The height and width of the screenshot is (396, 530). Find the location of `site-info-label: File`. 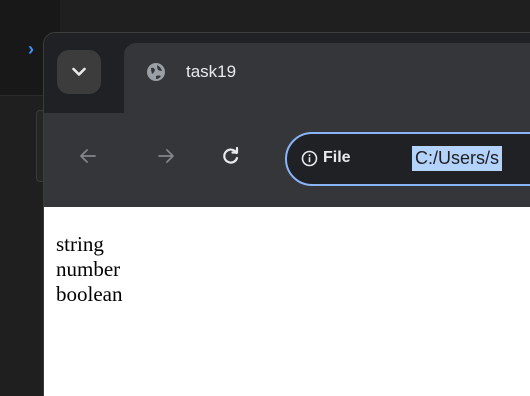

site-info-label: File is located at coordinates (337, 157).